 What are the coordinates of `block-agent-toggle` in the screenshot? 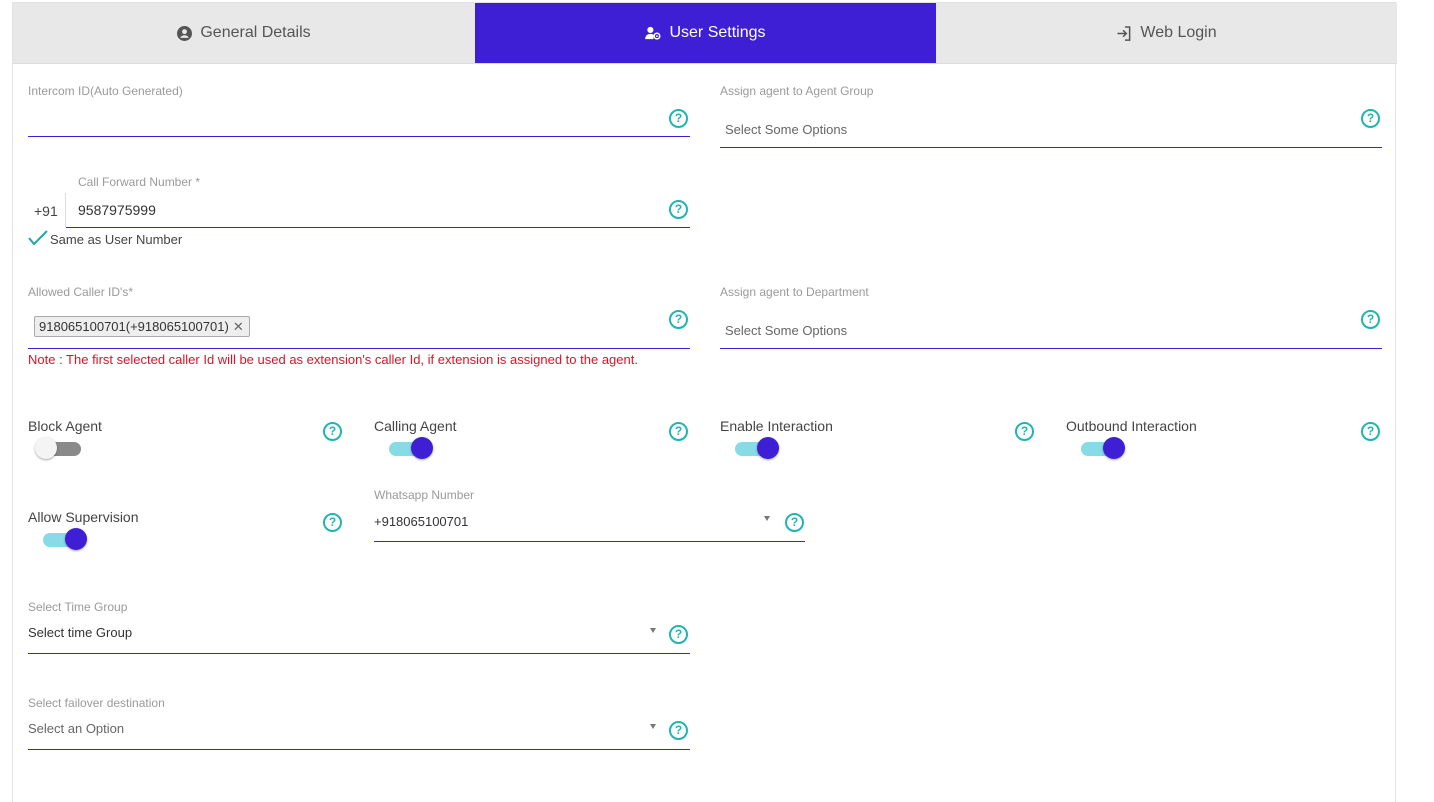 It's located at (59, 449).